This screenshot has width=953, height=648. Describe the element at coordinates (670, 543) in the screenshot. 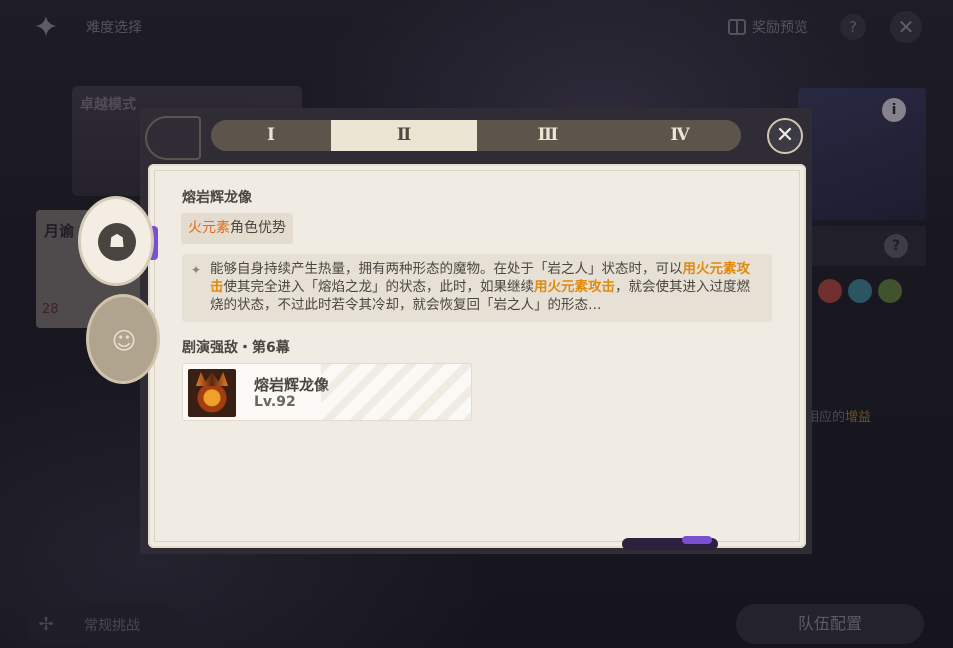

I see `panel-decoration-bottom` at that location.